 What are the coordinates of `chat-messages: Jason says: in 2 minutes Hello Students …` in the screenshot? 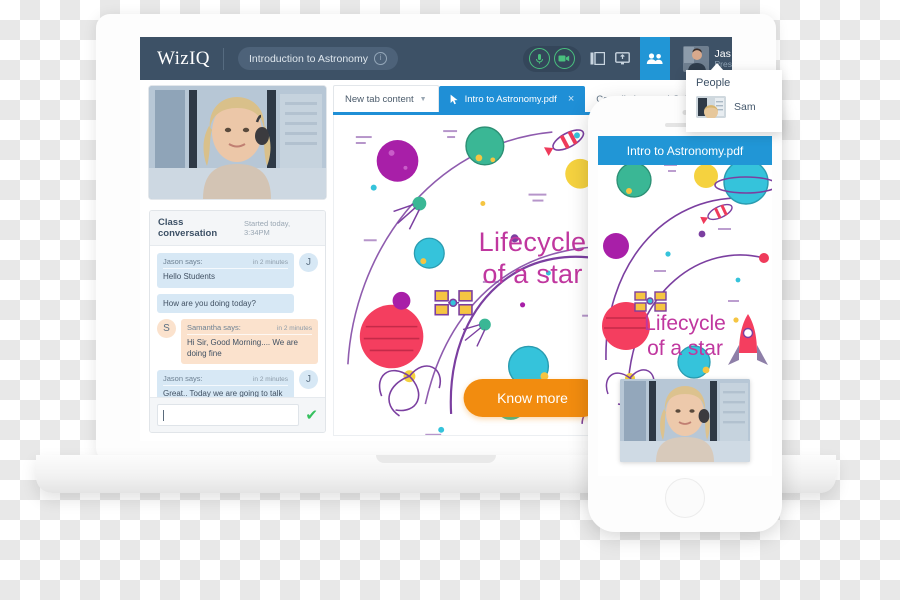 It's located at (237, 321).